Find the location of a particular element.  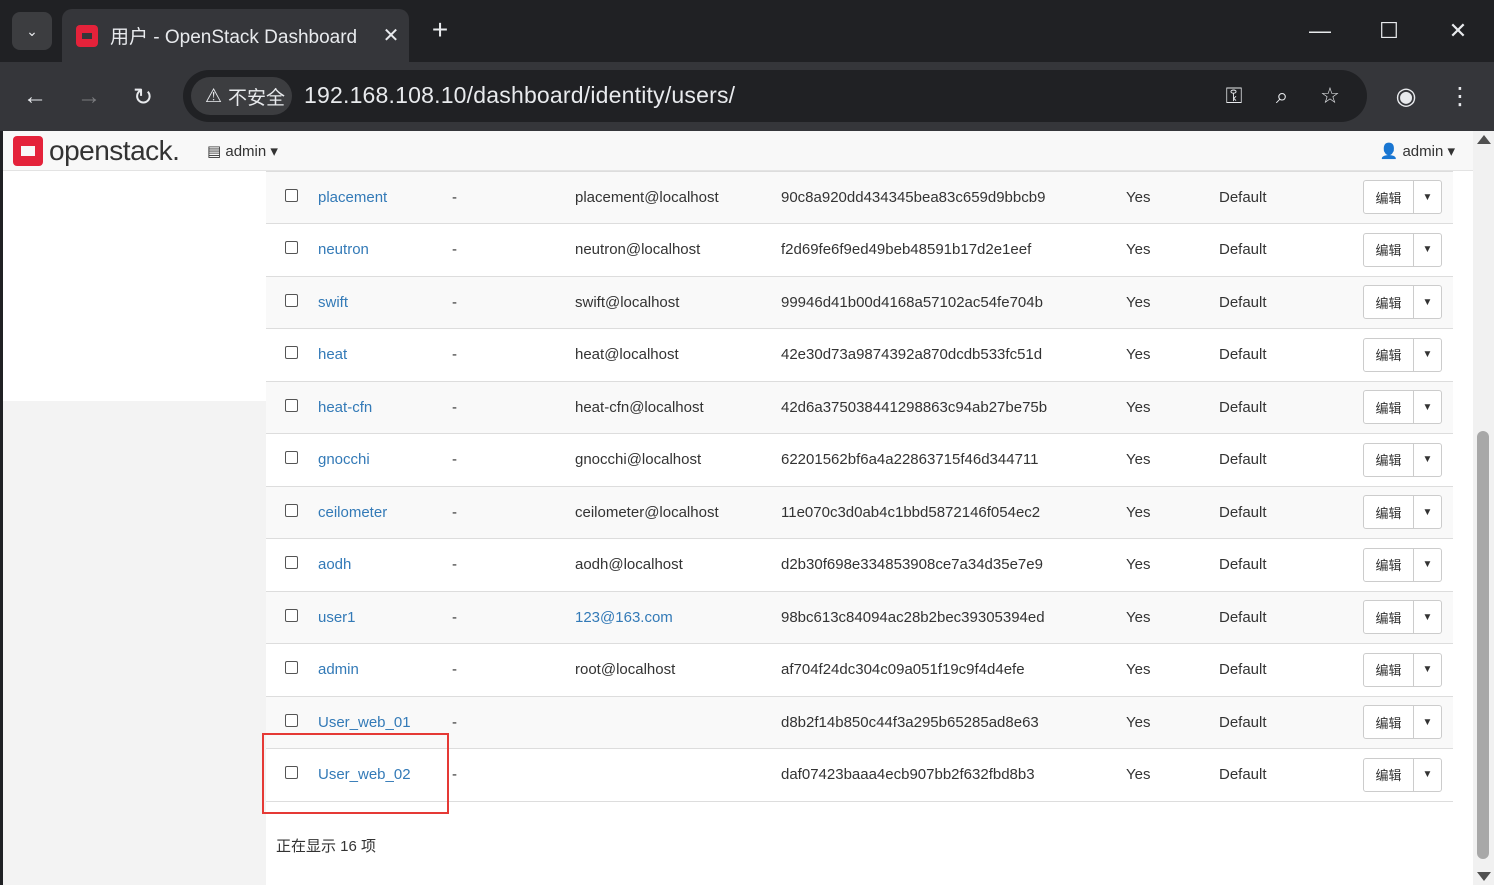

window-close-icon: ✕ is located at coordinates (1458, 31).